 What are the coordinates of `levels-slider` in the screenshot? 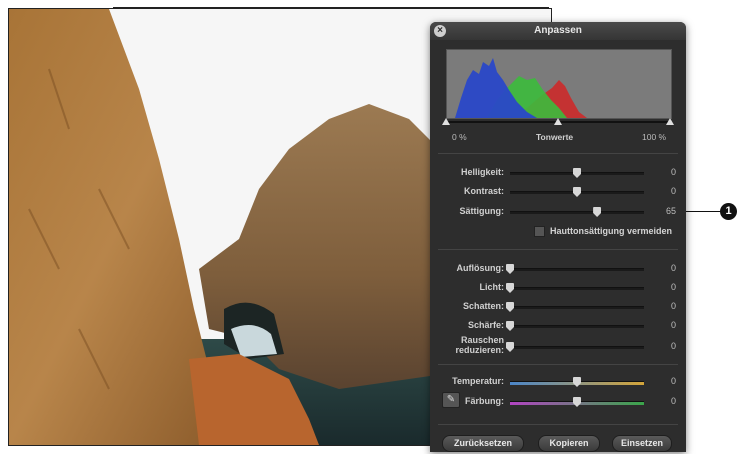 It's located at (558, 122).